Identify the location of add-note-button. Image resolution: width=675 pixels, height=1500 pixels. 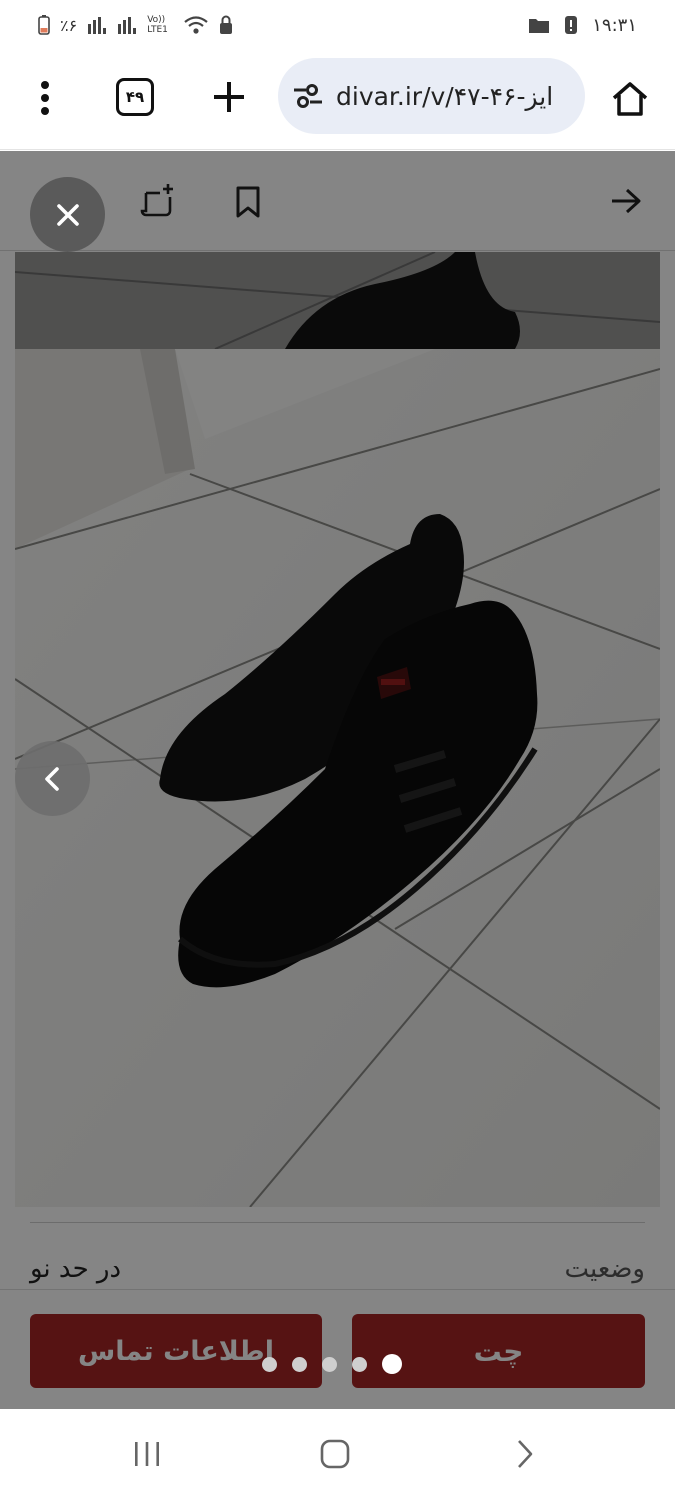
(157, 202).